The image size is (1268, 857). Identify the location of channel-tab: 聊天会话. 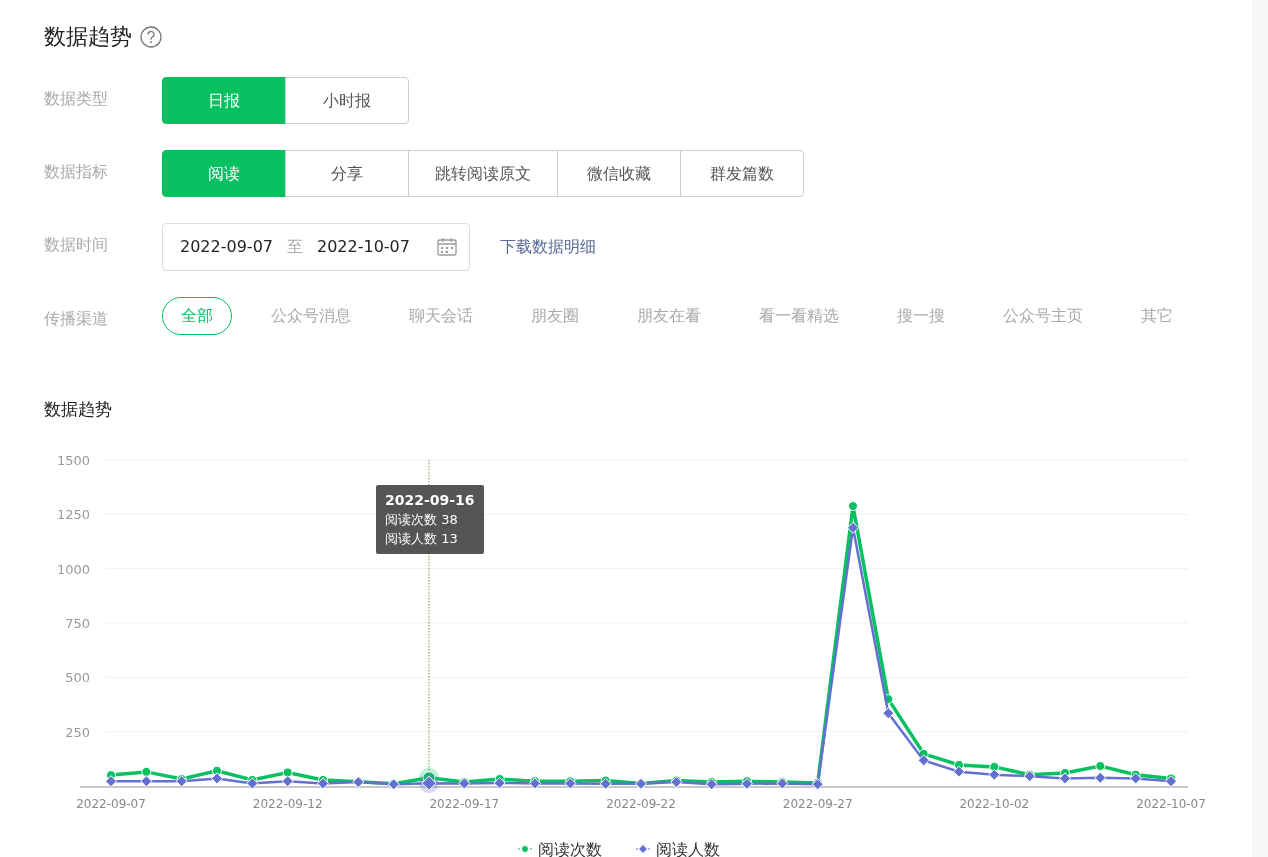
(441, 316).